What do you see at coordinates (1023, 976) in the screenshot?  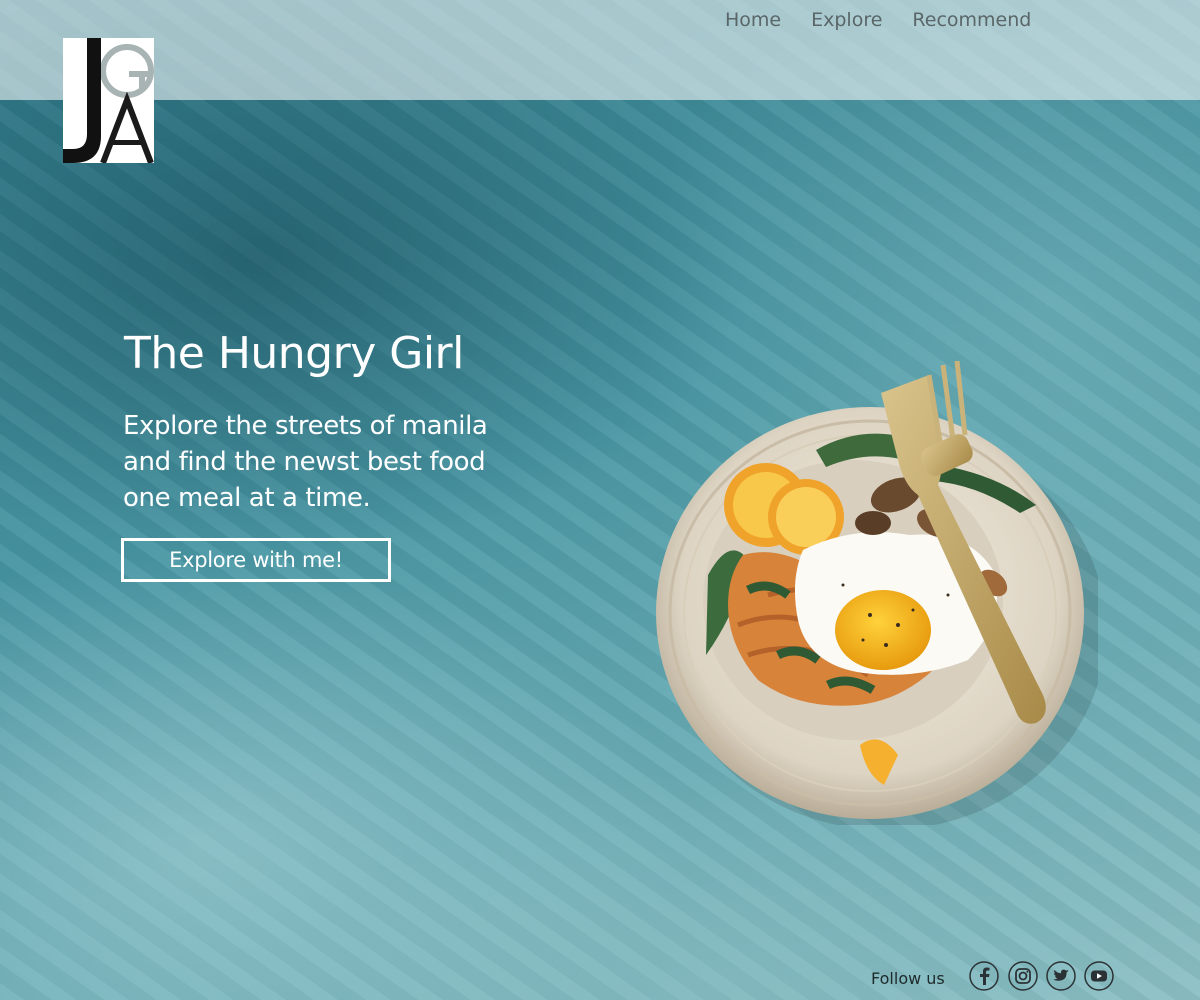 I see `instagram-icon` at bounding box center [1023, 976].